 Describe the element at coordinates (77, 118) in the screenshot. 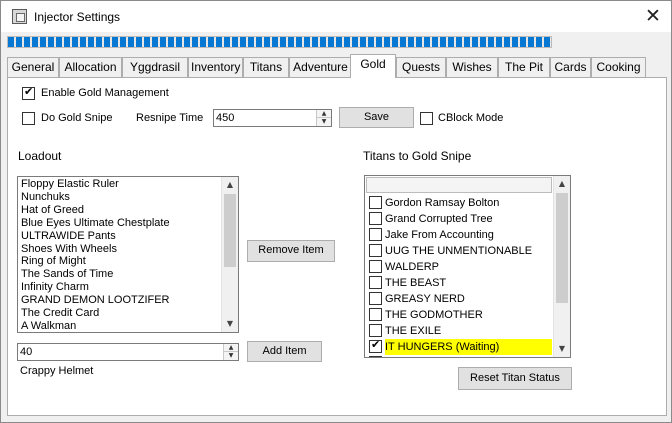

I see `do-gold-snipe-label: Do Gold Snipe` at that location.